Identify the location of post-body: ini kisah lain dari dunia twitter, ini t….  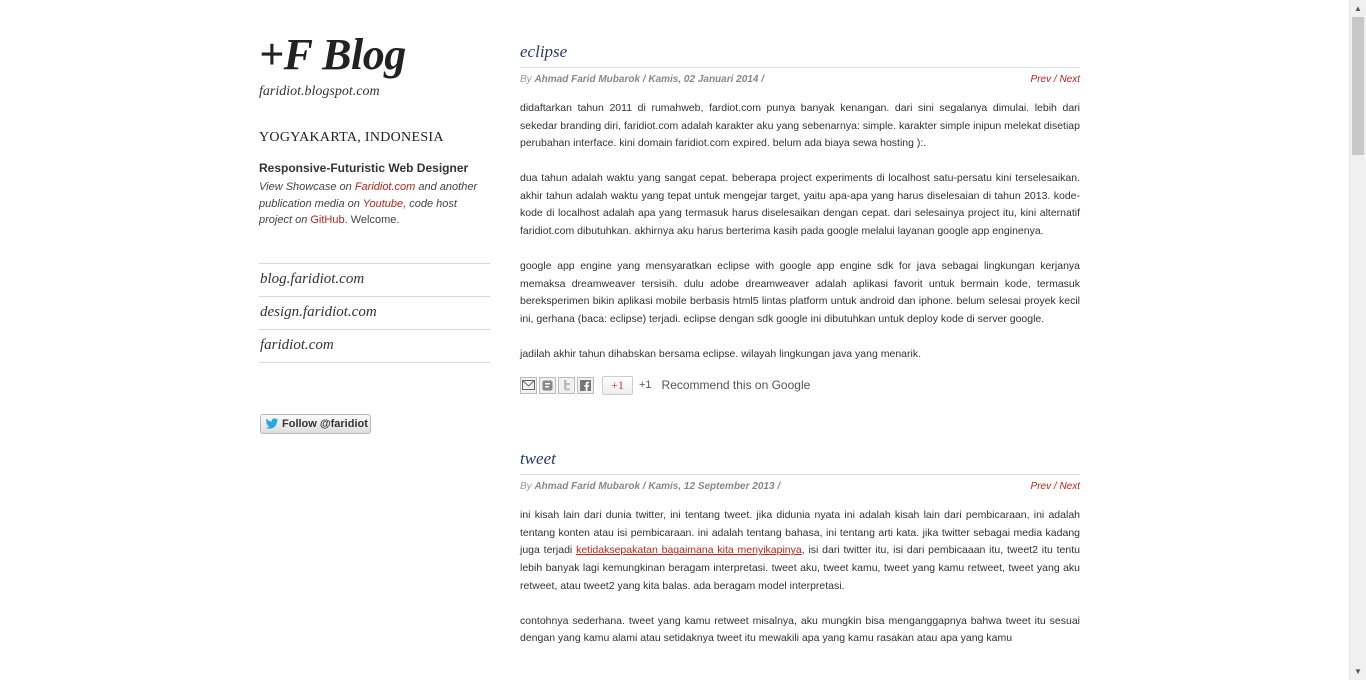
(800, 577).